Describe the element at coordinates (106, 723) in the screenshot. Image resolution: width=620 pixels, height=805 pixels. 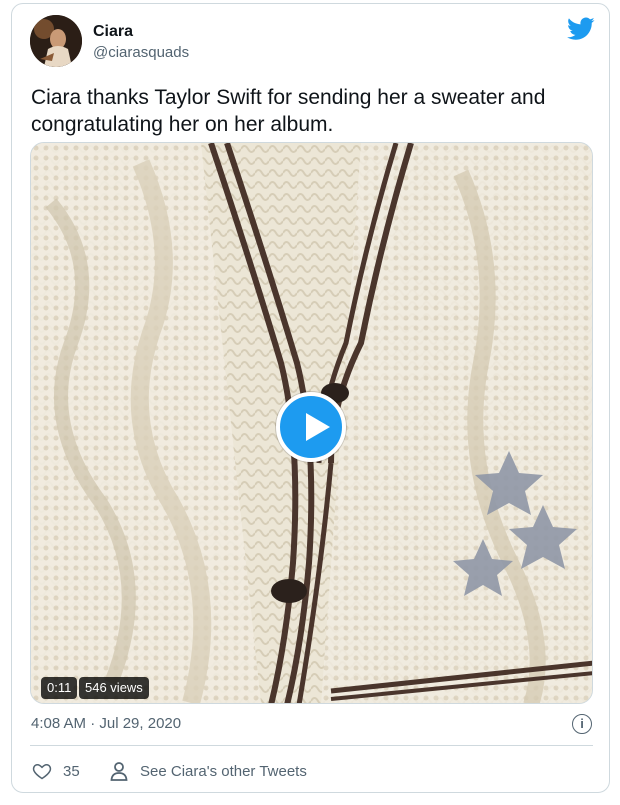
I see `tweet-timestamp: 4:08 AM · Jul 29, 2020` at that location.